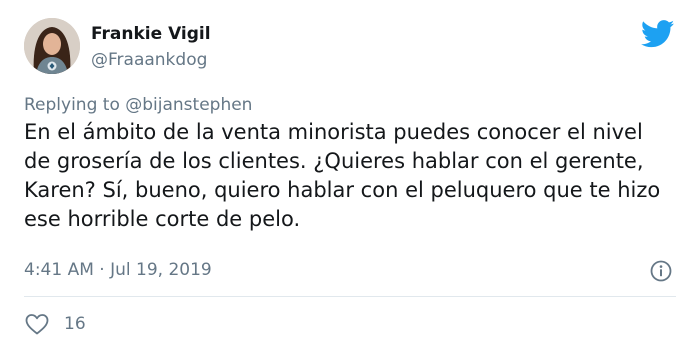  What do you see at coordinates (151, 34) in the screenshot?
I see `author-name: Frankie Vigil` at bounding box center [151, 34].